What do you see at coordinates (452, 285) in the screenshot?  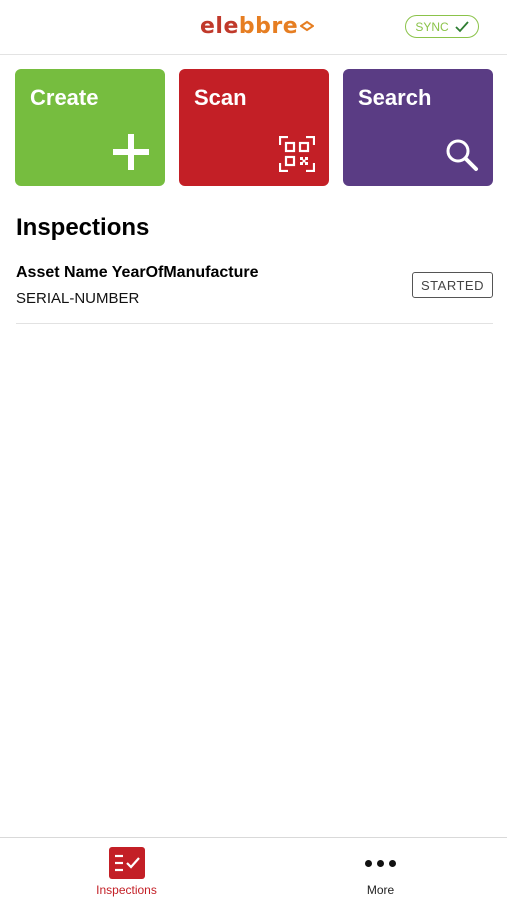 I see `status-badge: STARTED` at bounding box center [452, 285].